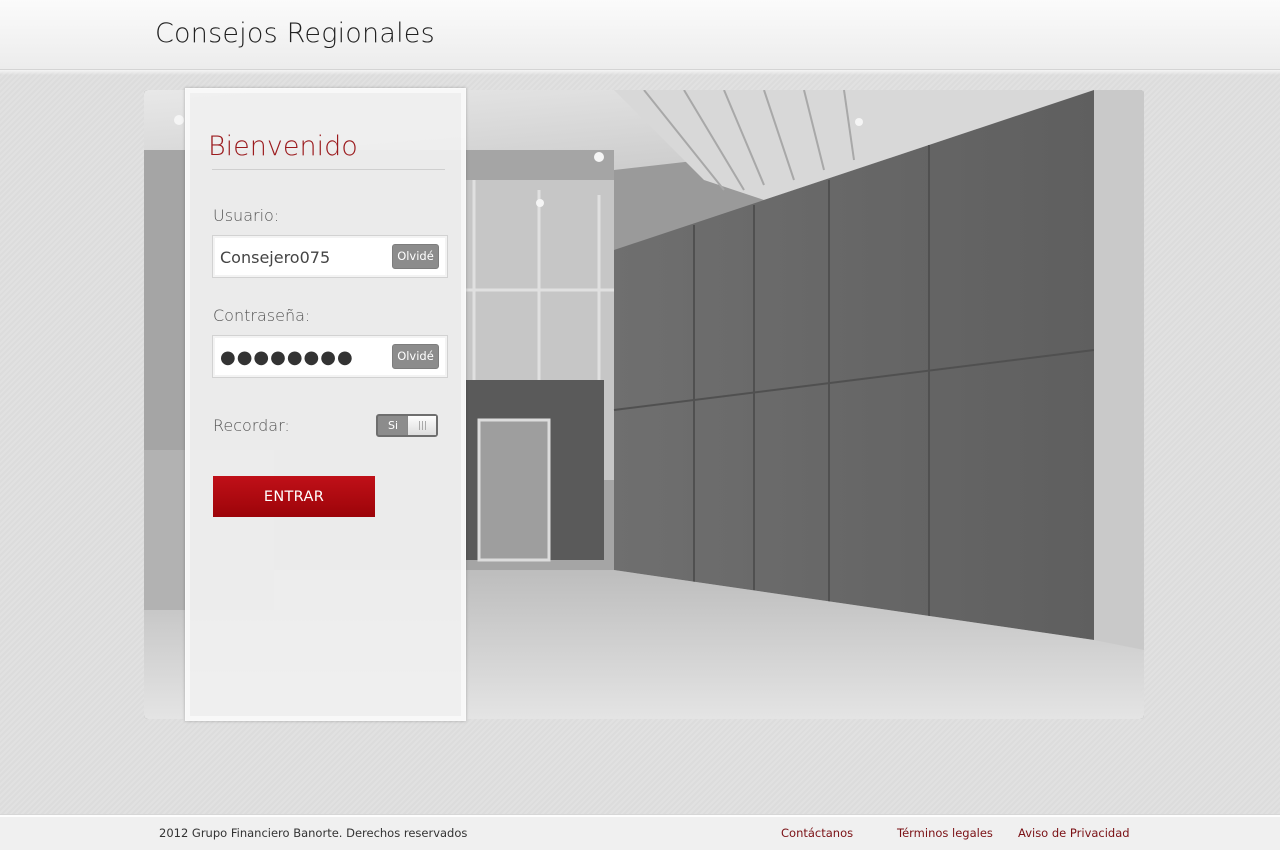 The image size is (1280, 850). What do you see at coordinates (640, 37) in the screenshot?
I see `top-header: Consejos Regionales` at bounding box center [640, 37].